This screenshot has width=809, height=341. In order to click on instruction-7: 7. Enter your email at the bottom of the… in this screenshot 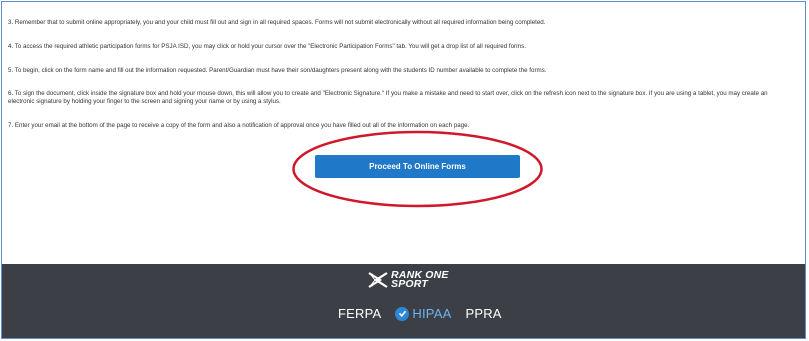, I will do `click(239, 125)`.